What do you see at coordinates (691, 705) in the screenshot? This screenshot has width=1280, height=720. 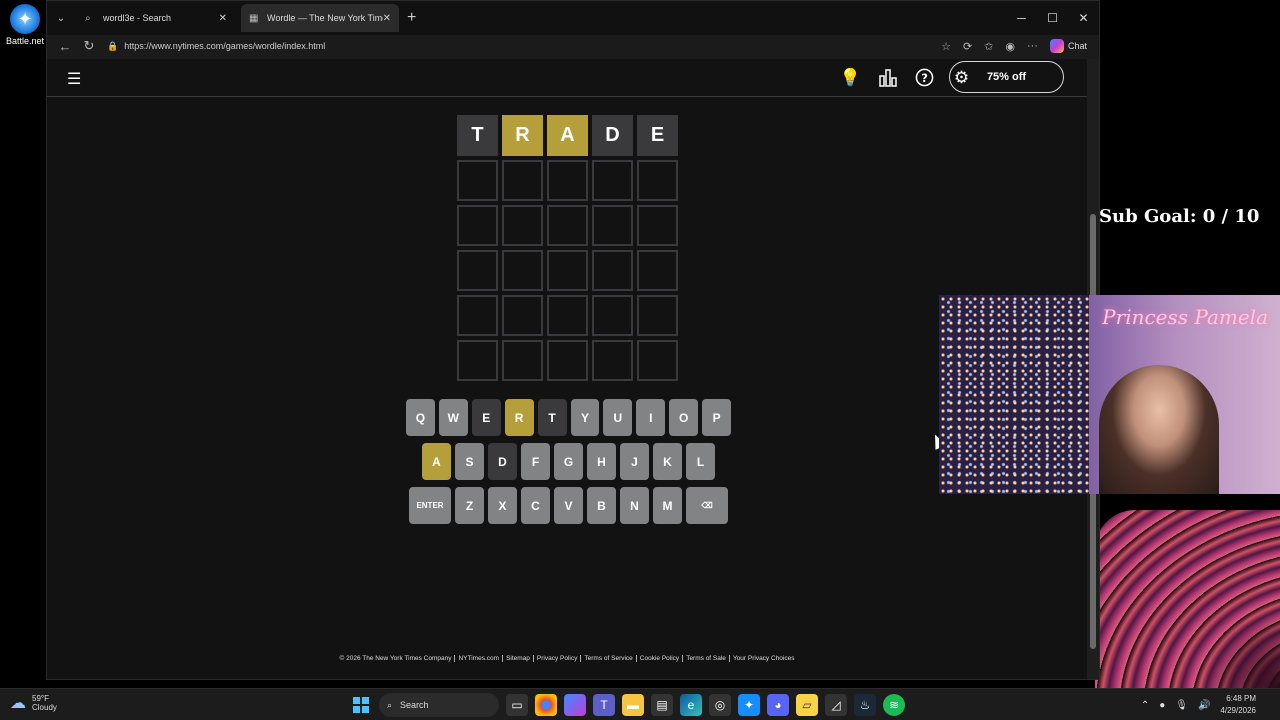 I see `edge-icon: e` at bounding box center [691, 705].